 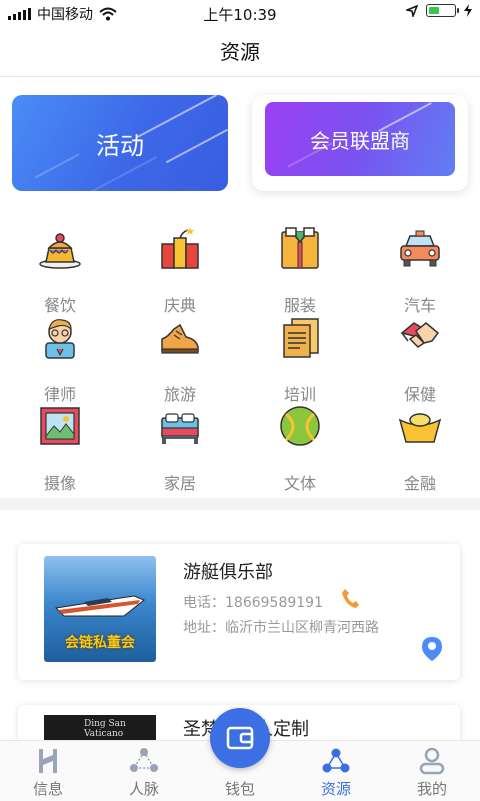 What do you see at coordinates (468, 10) in the screenshot?
I see `charging-icon` at bounding box center [468, 10].